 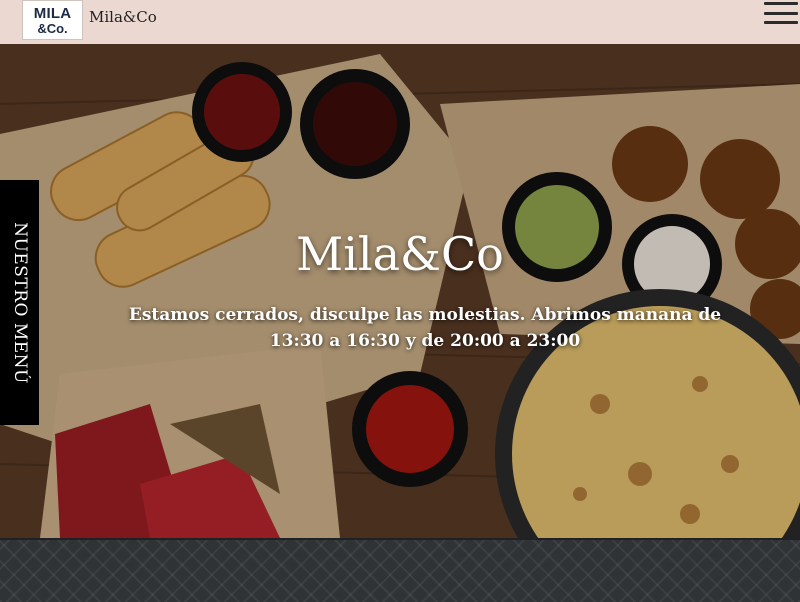 I want to click on brand-logo: MILA &Co., so click(x=52, y=20).